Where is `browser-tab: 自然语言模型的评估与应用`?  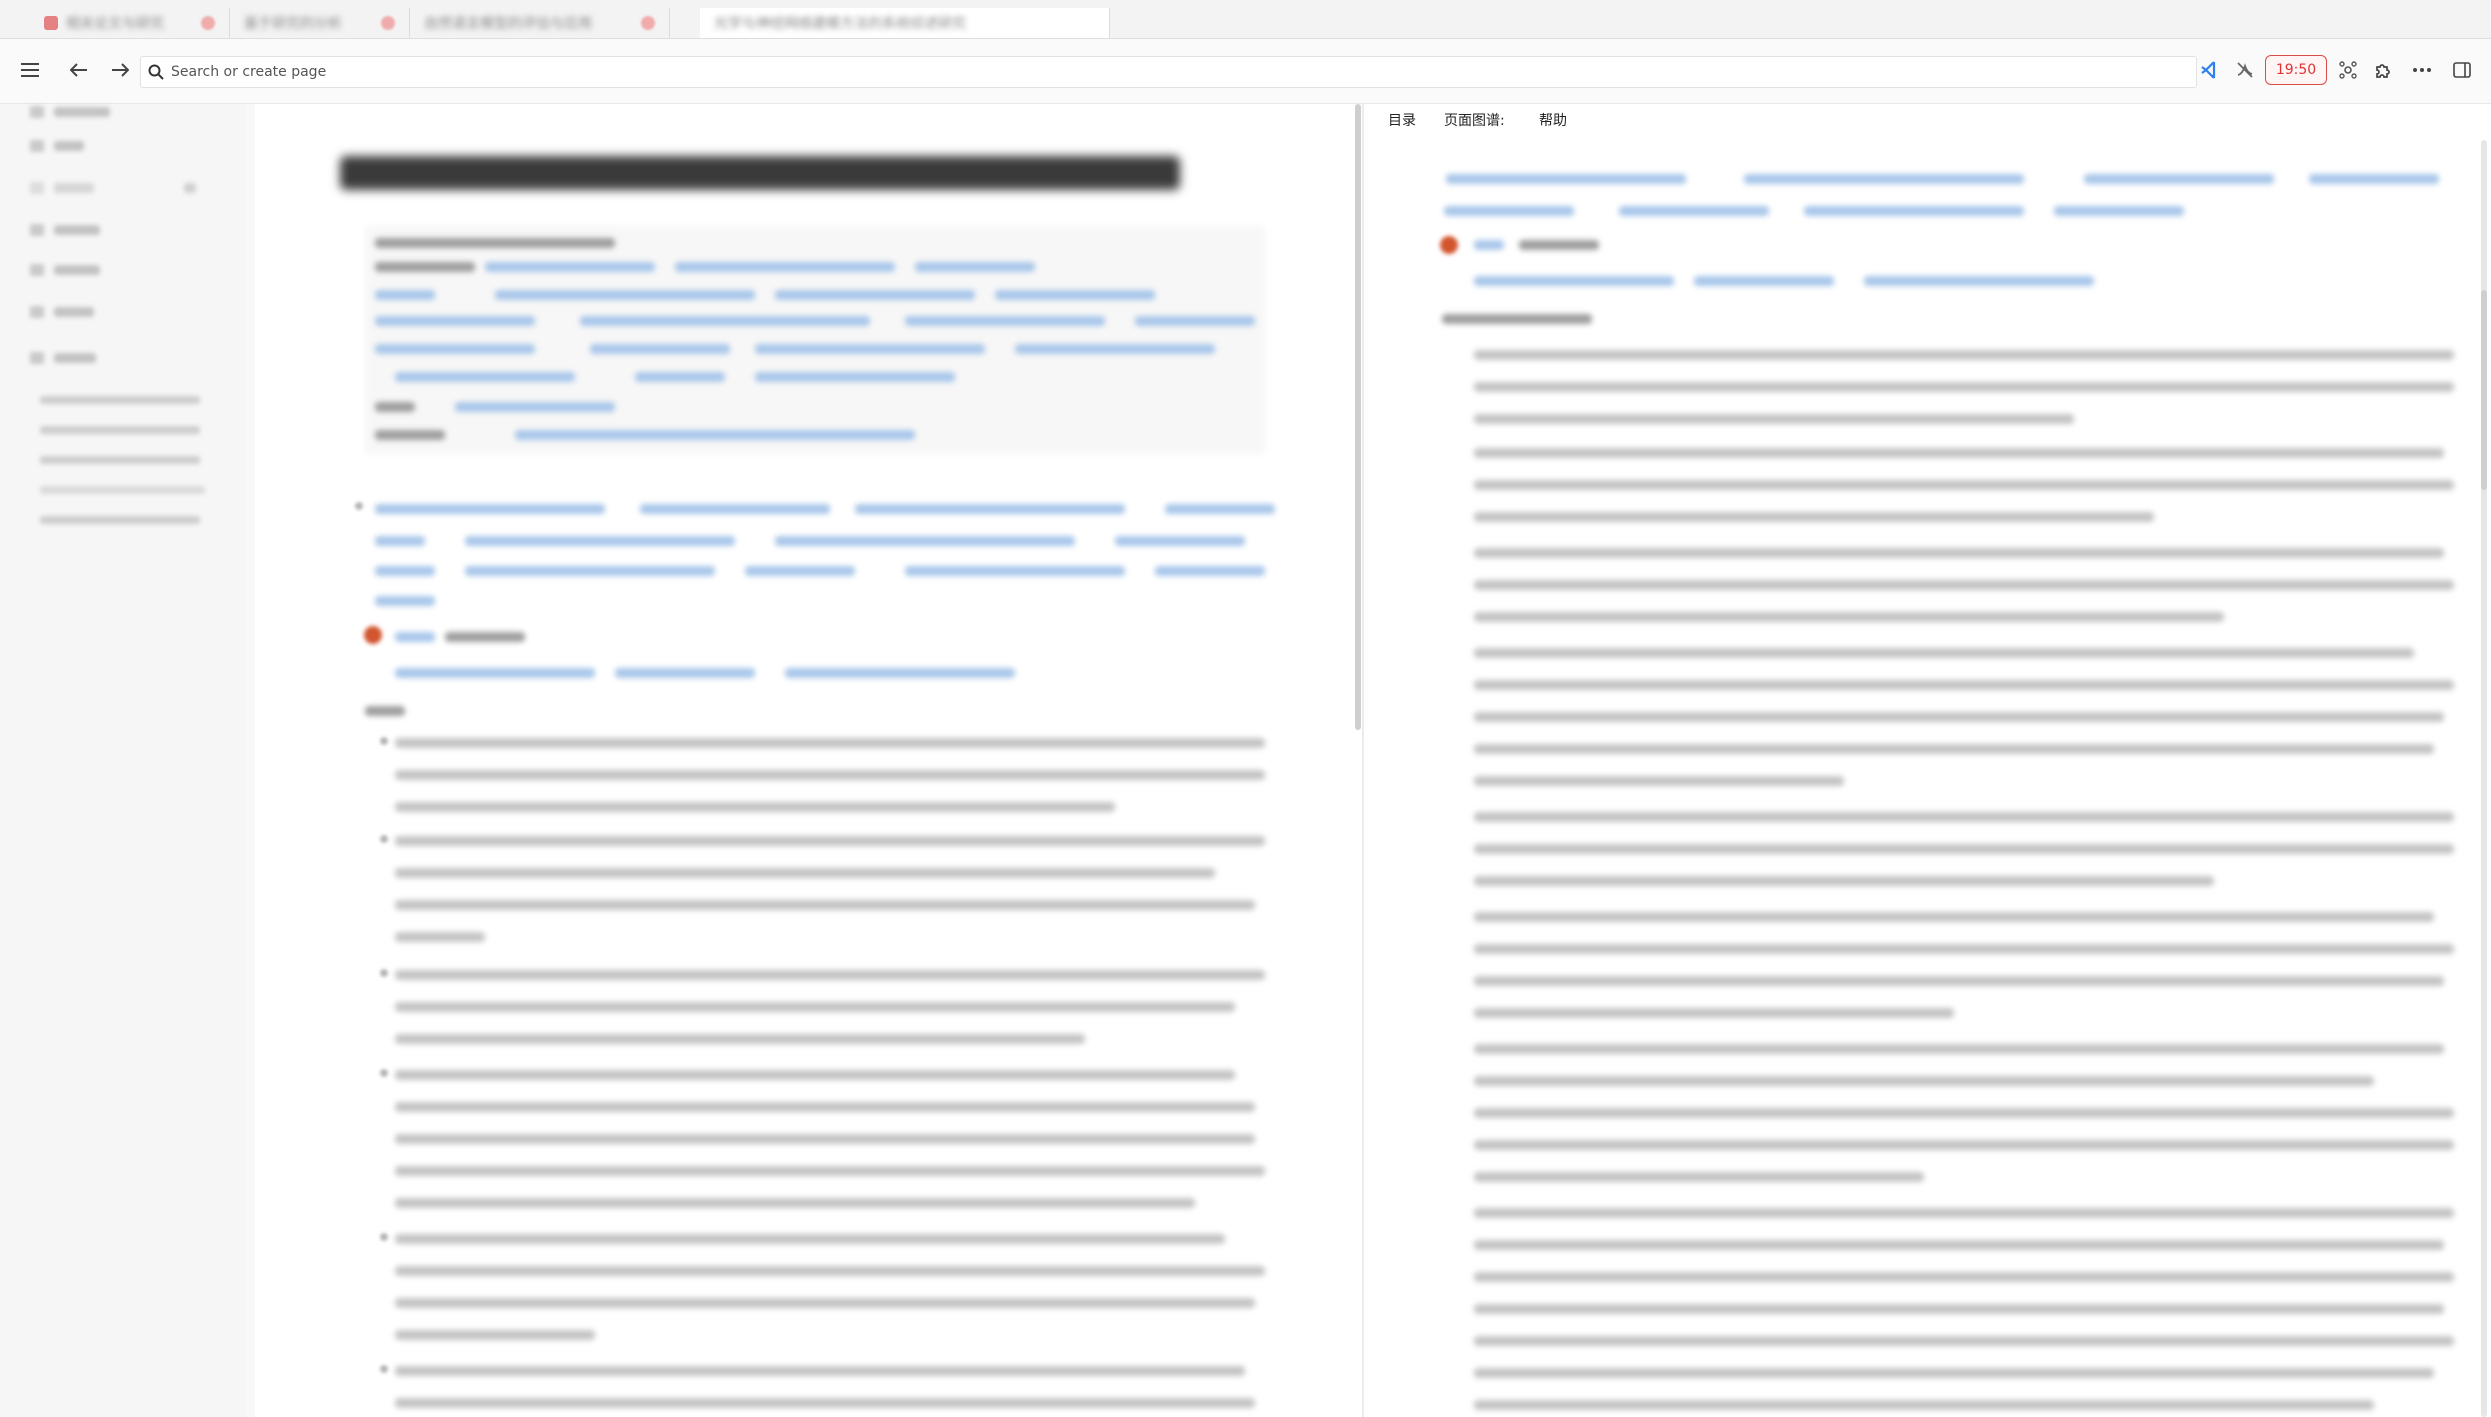 browser-tab: 自然语言模型的评估与应用 is located at coordinates (540, 23).